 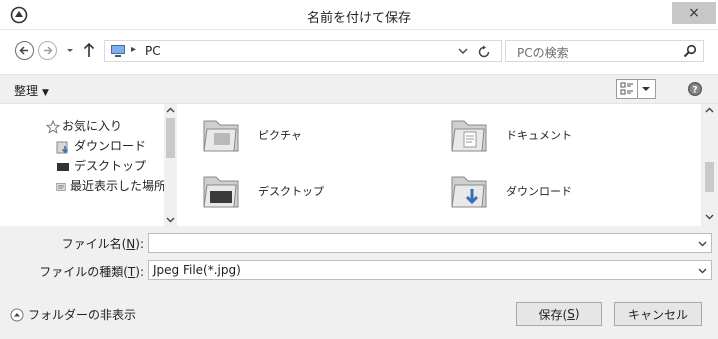 I want to click on file-list-scrollbar, so click(x=709, y=165).